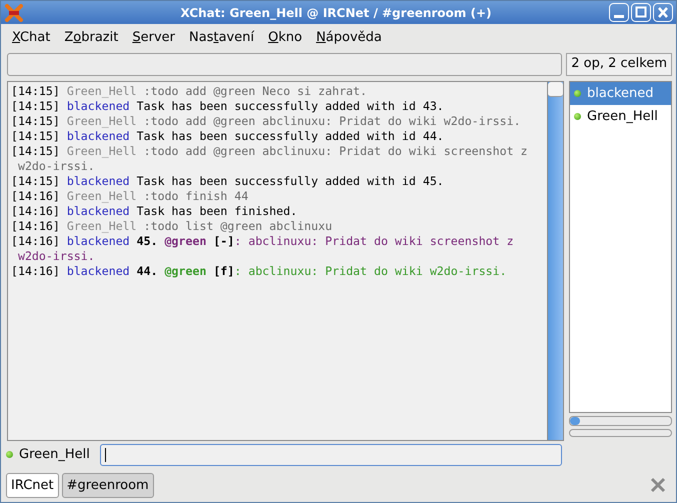 This screenshot has height=503, width=677. I want to click on chat-message: [14:15] Green_Hell :todo add @green abclinuxu: Pridat do wiki screenshot z w2do-irssi., so click(270, 159).